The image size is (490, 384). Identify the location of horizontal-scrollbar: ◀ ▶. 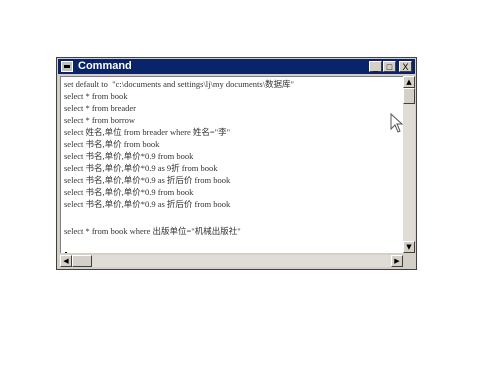
(231, 261).